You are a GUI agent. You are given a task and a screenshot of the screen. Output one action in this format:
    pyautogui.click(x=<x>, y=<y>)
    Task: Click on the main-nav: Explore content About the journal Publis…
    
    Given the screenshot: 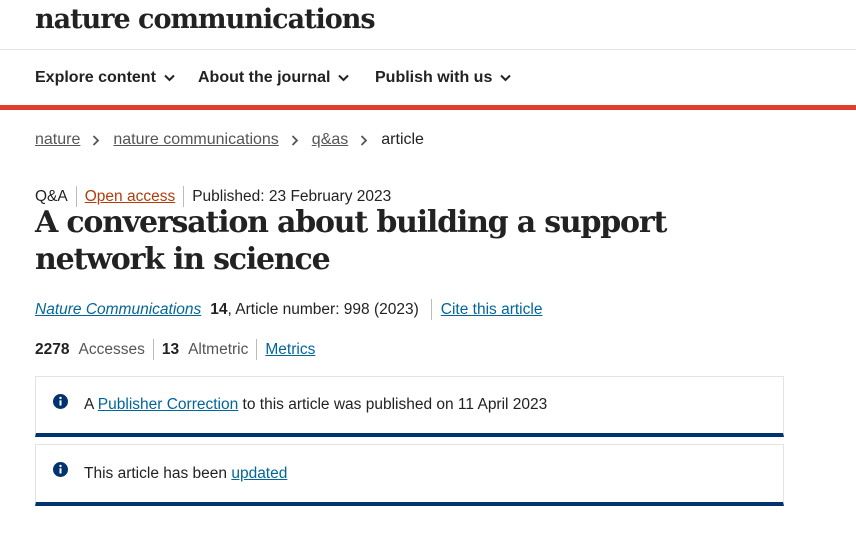 What is the action you would take?
    pyautogui.click(x=428, y=80)
    